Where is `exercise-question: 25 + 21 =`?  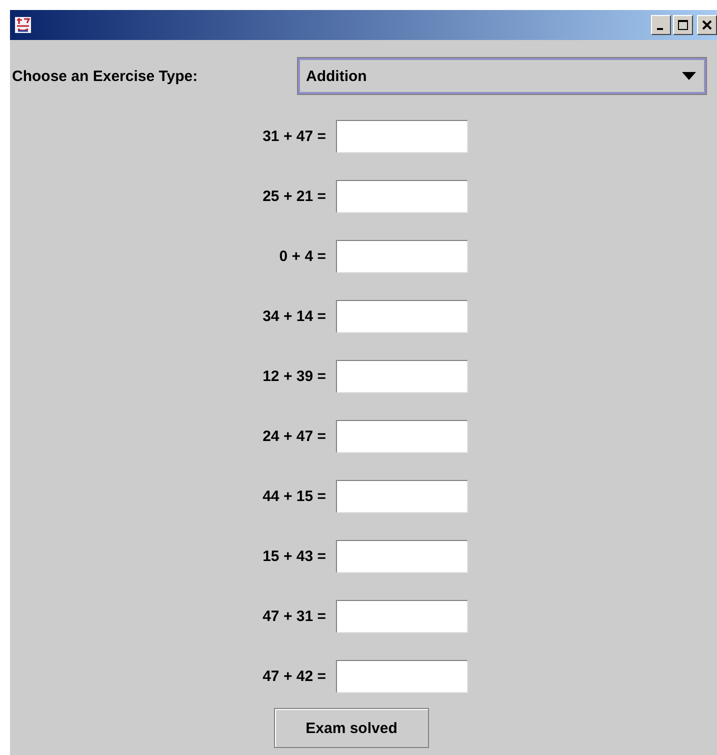
exercise-question: 25 + 21 = is located at coordinates (294, 196).